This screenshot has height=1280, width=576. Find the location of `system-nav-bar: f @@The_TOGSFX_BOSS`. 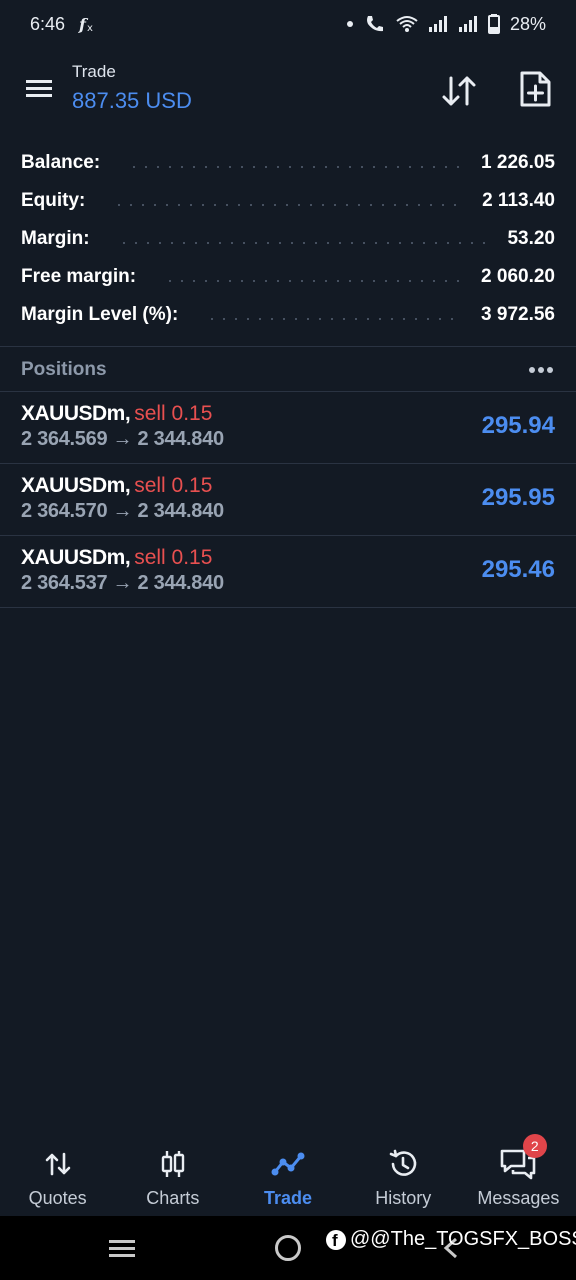

system-nav-bar: f @@The_TOGSFX_BOSS is located at coordinates (288, 1248).